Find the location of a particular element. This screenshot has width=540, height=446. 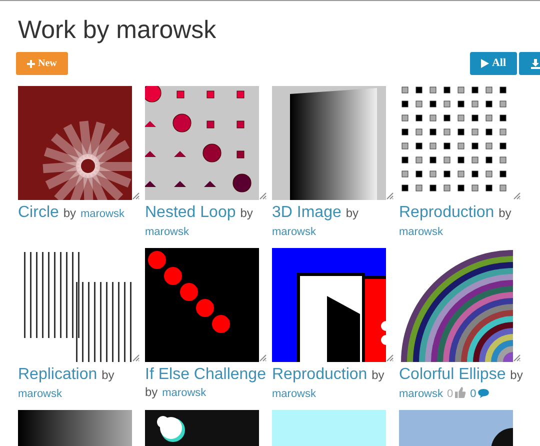

project-title-link: 3D Image is located at coordinates (307, 212).